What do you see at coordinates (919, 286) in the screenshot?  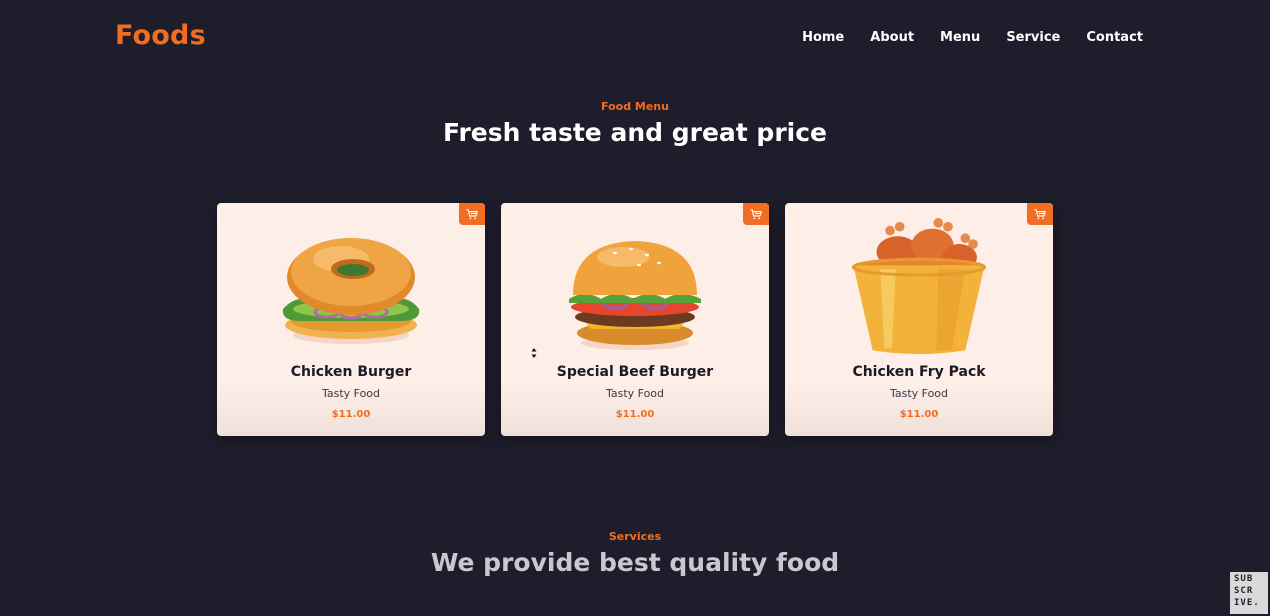 I see `fried-chicken-bucket-illustration` at bounding box center [919, 286].